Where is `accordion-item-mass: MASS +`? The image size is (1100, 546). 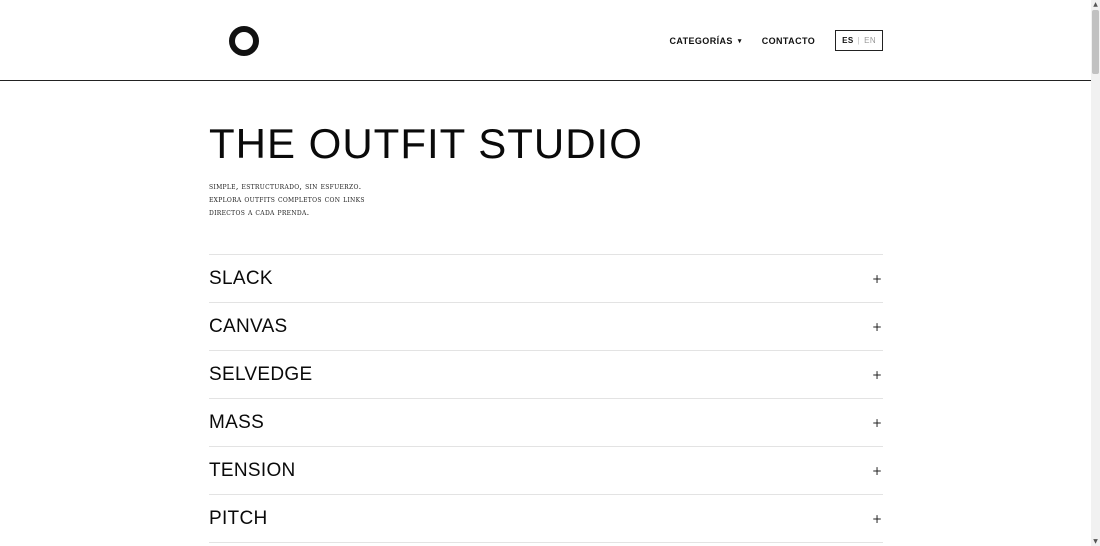 accordion-item-mass: MASS + is located at coordinates (546, 423).